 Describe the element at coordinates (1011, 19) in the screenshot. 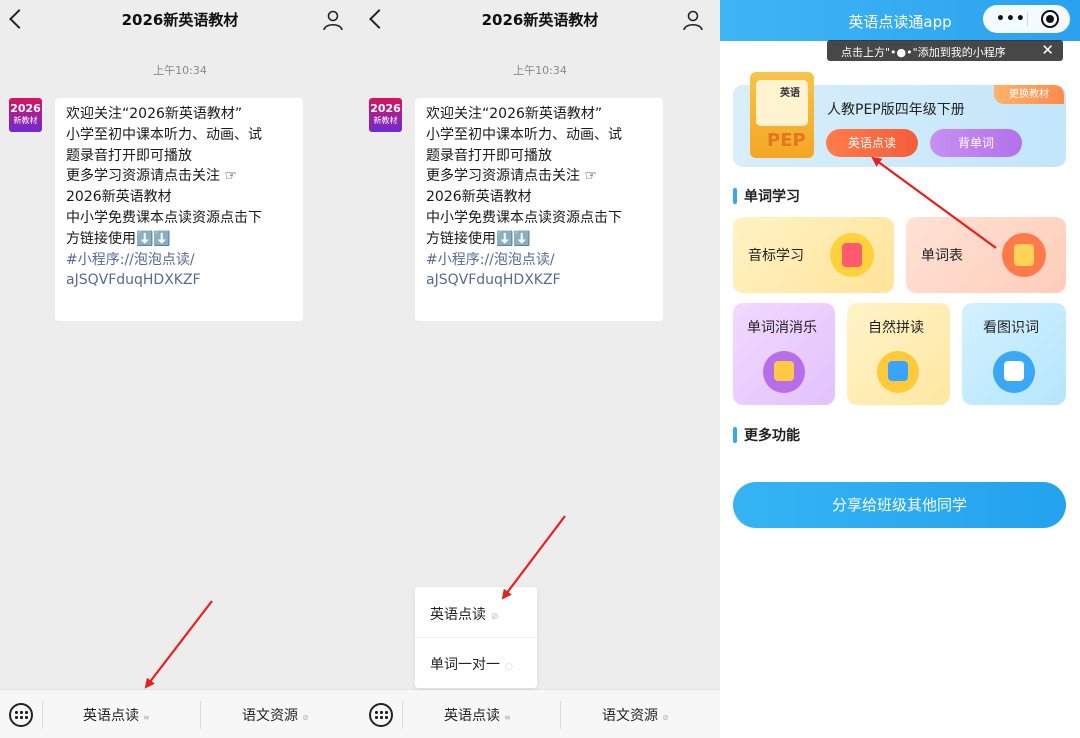

I see `more-options-icon: •••` at that location.